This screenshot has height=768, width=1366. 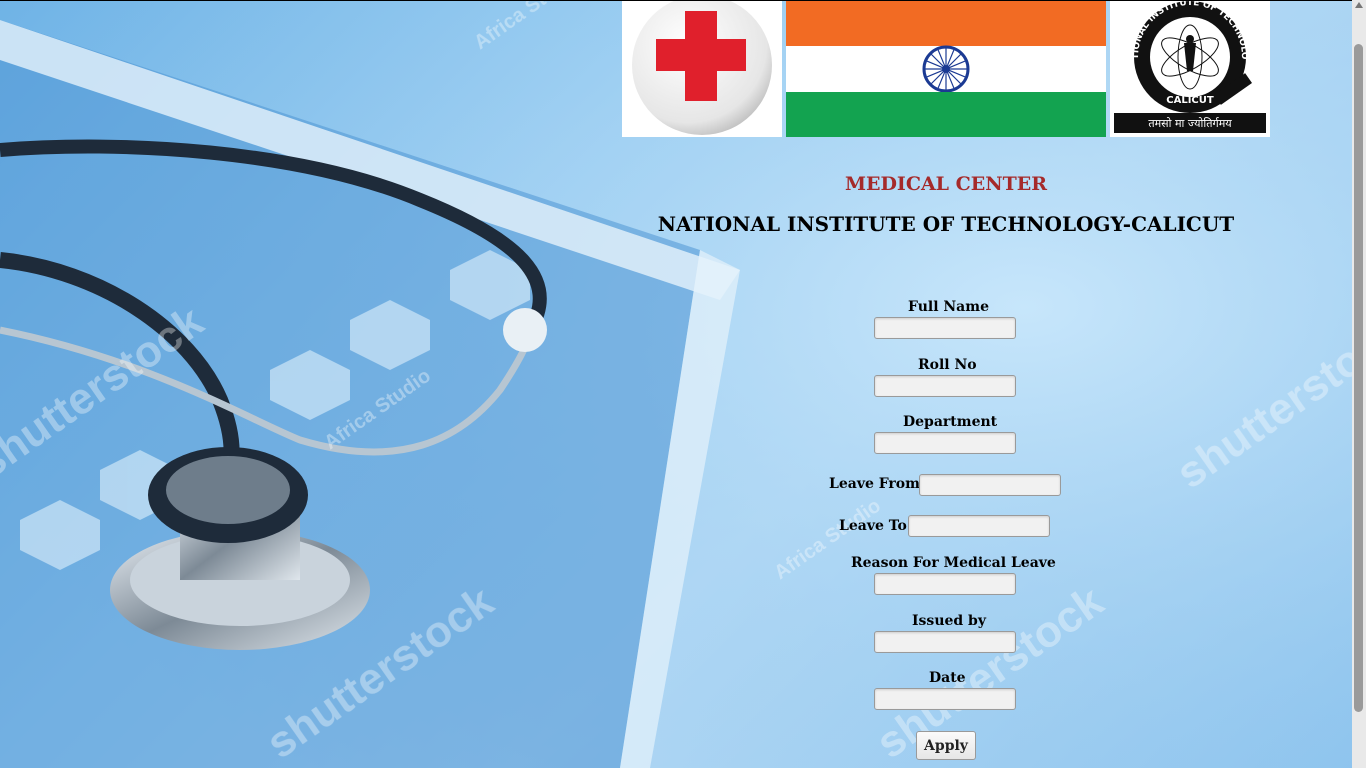 I want to click on department-input, so click(x=945, y=443).